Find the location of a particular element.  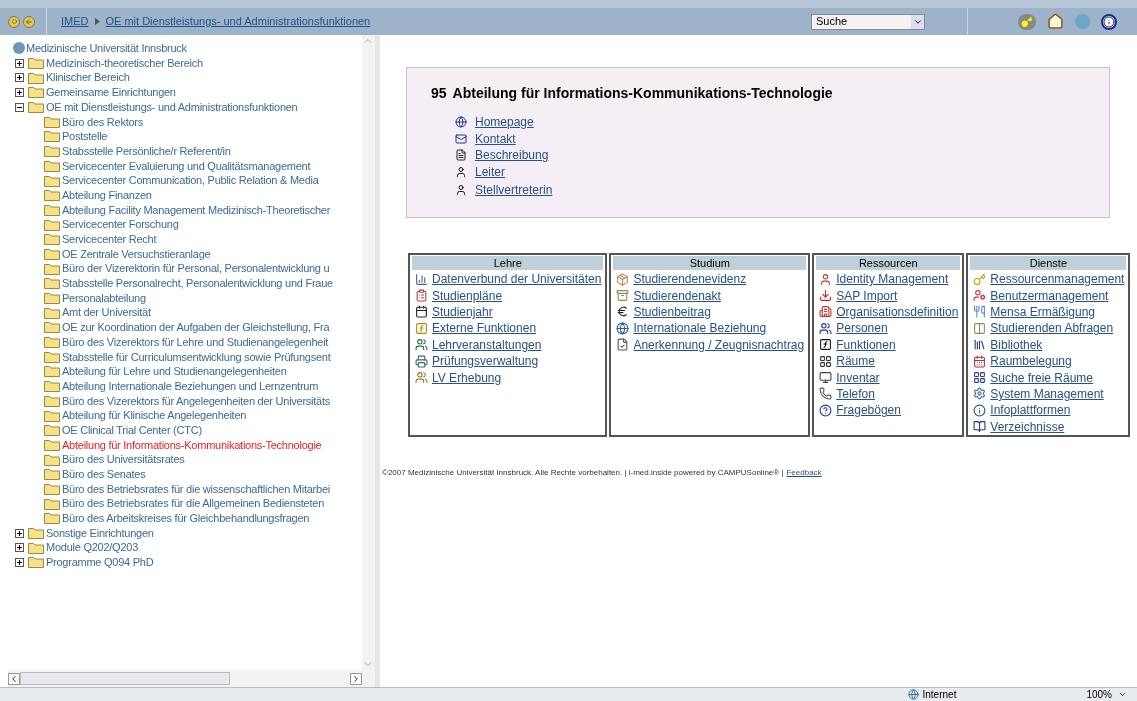

panel-link: Studierenden Abfragen is located at coordinates (1052, 328).